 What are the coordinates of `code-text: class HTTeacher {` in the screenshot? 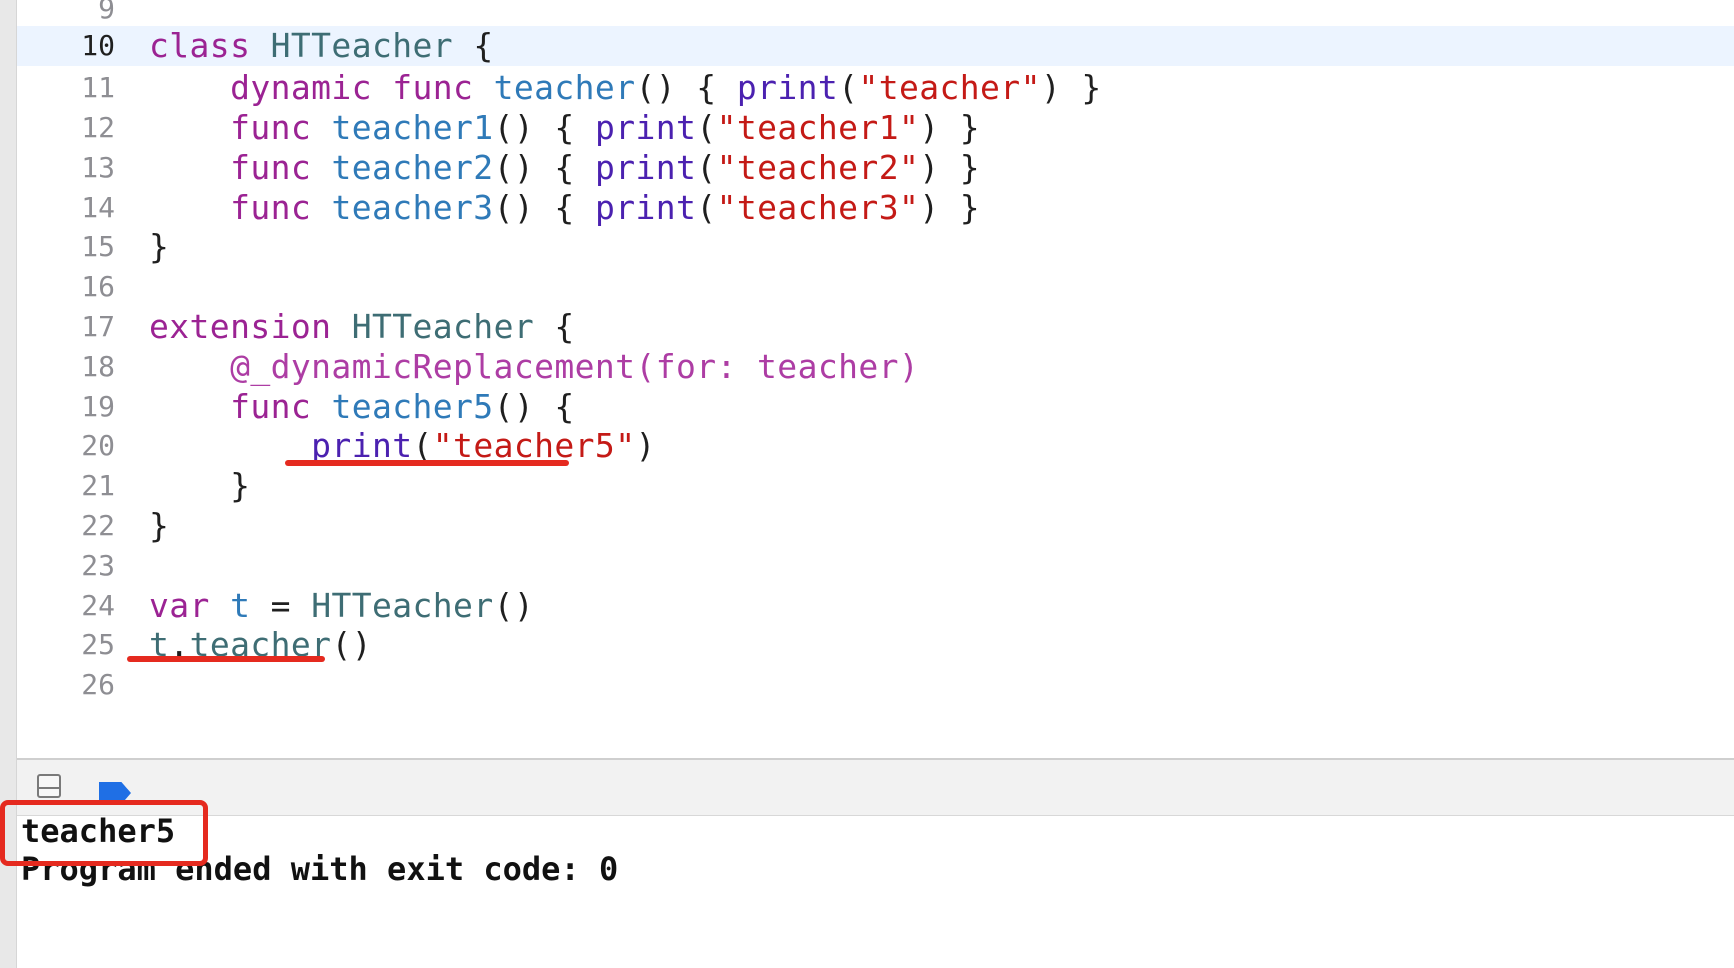 It's located at (321, 45).